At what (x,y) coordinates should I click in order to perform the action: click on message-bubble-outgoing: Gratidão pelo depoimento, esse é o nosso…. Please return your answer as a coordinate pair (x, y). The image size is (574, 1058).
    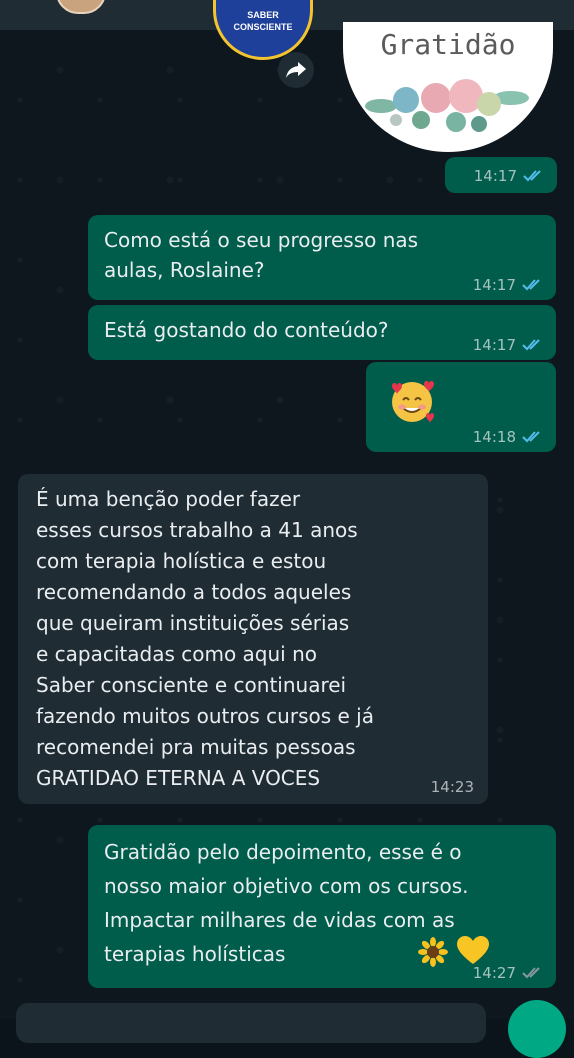
    Looking at the image, I should click on (322, 906).